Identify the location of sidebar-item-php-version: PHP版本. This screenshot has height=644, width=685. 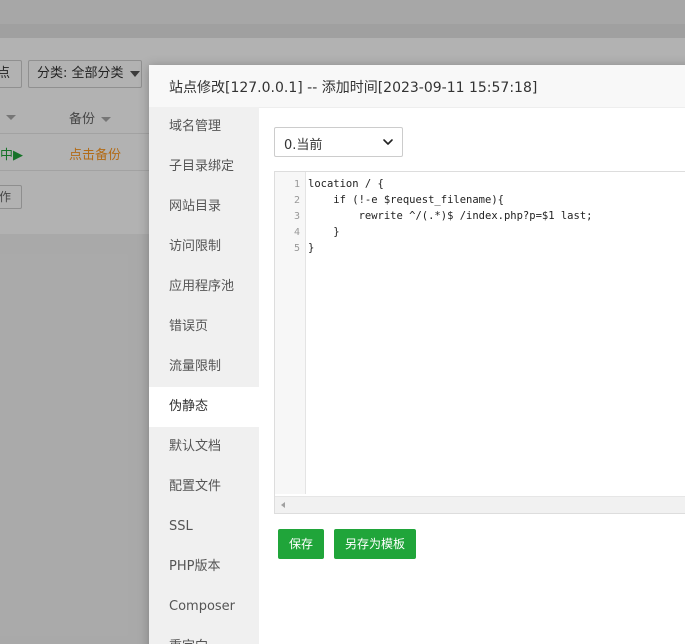
(204, 567).